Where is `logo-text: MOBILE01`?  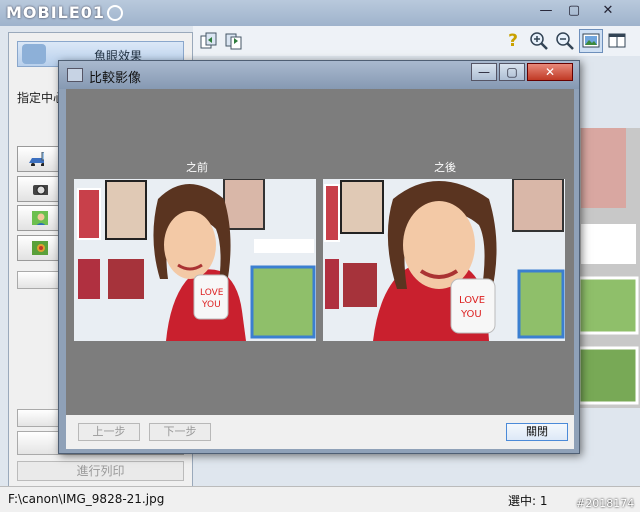
logo-text: MOBILE01 is located at coordinates (56, 12).